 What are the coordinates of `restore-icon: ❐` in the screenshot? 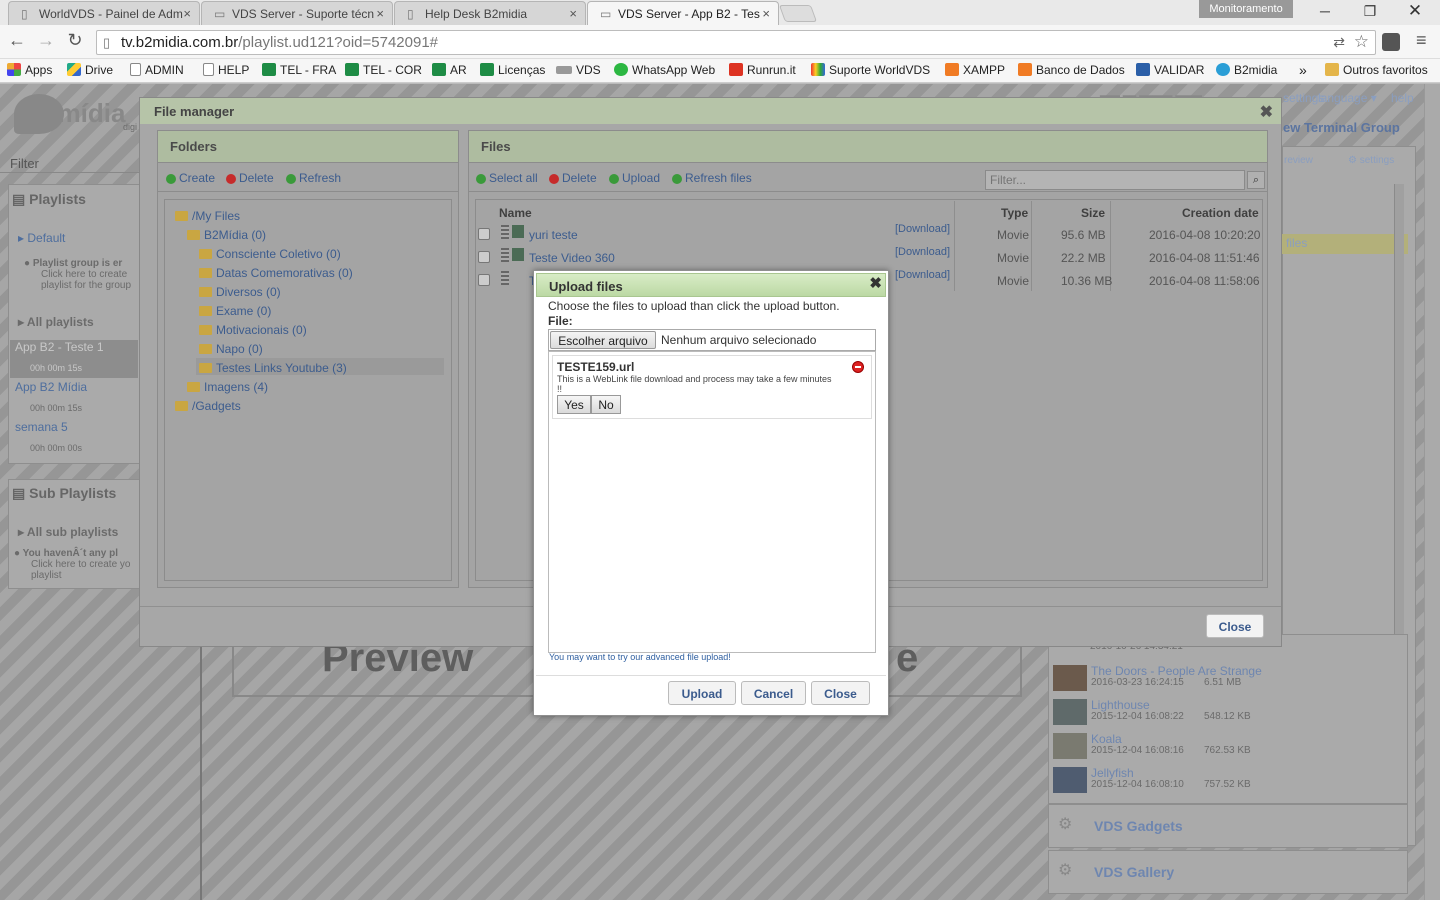 It's located at (1370, 11).